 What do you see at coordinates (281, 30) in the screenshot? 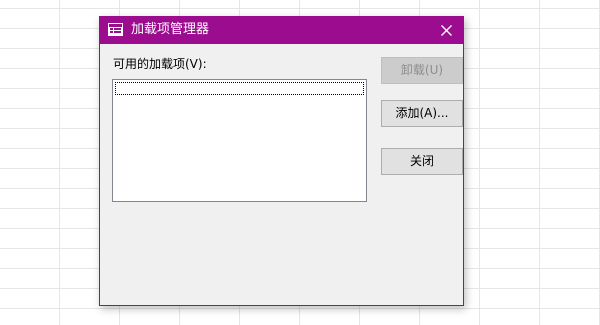
I see `dialog-titlebar: 加载项管理器` at bounding box center [281, 30].